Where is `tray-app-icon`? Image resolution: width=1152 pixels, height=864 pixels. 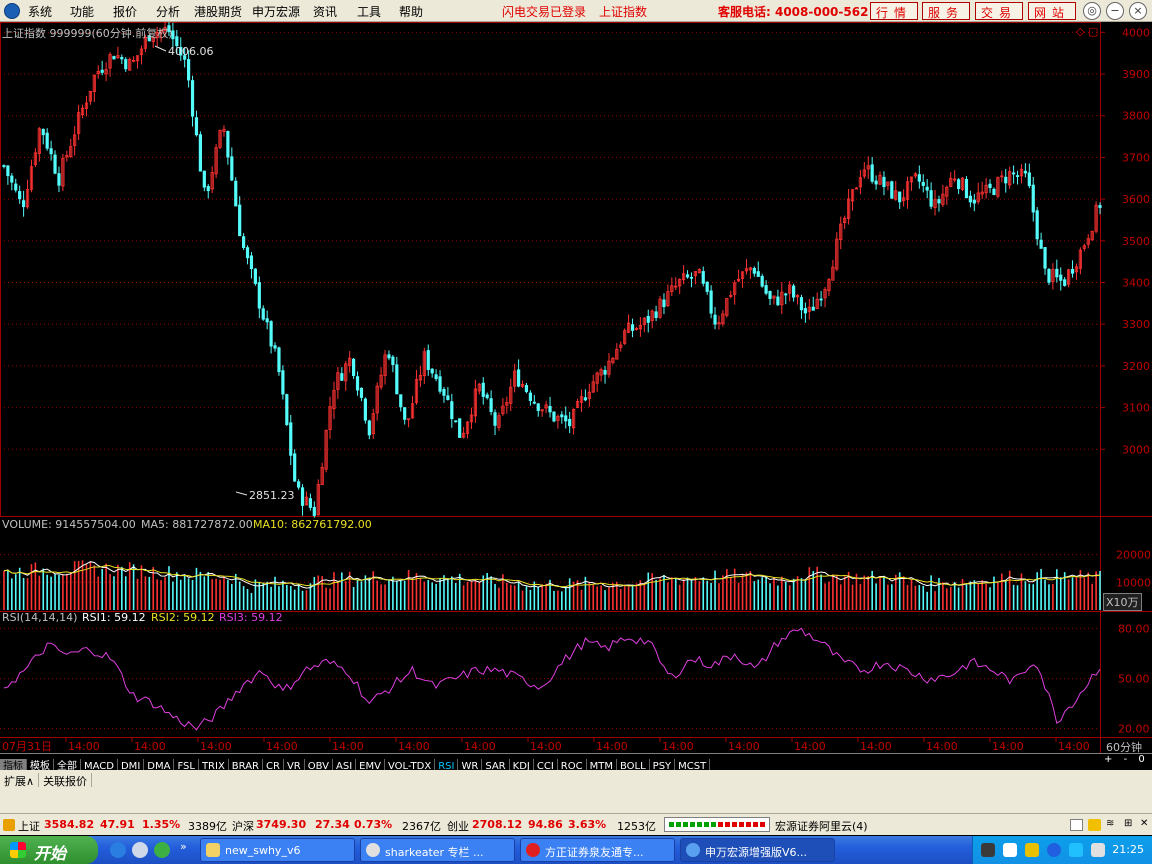
tray-app-icon is located at coordinates (988, 850).